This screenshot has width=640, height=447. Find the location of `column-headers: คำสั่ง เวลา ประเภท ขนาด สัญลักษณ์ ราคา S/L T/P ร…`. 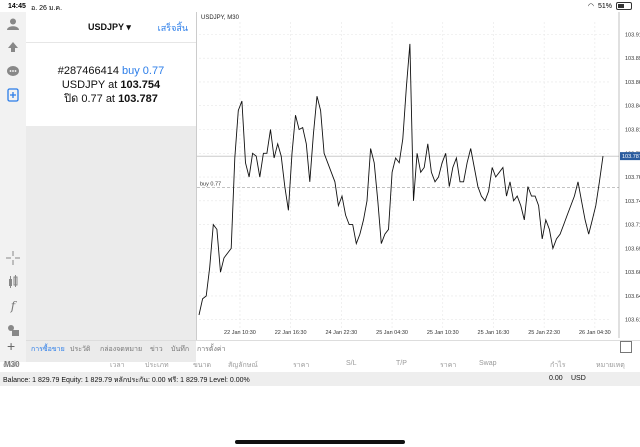

column-headers: คำสั่ง เวลา ประเภท ขนาด สัญลักษณ์ ราคา S/L T/P ร… is located at coordinates (320, 365).